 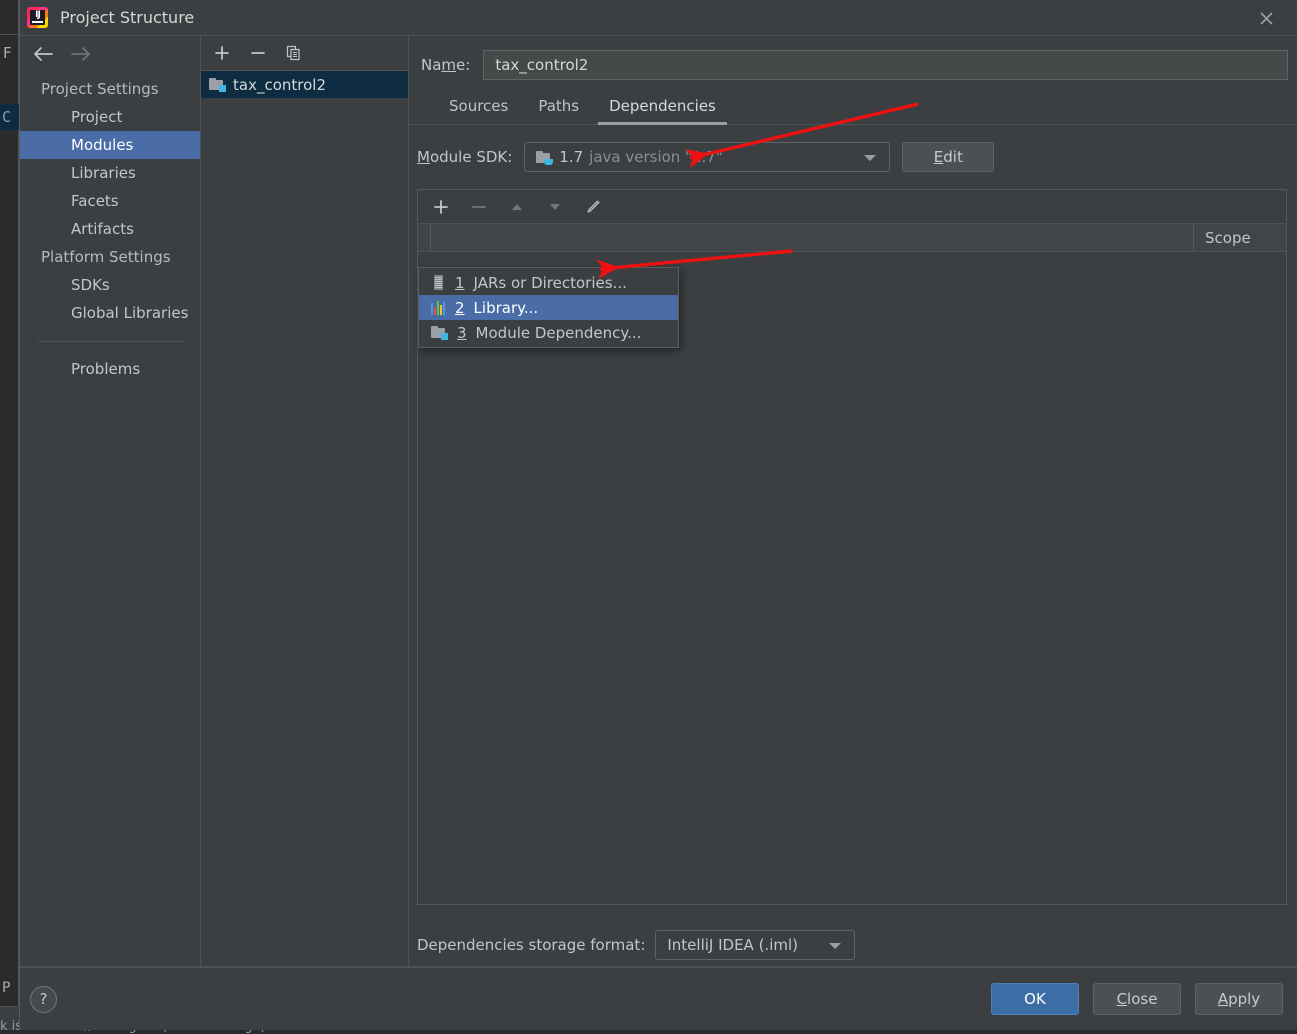 I want to click on menu-item-mnemonic: 1, so click(x=460, y=283).